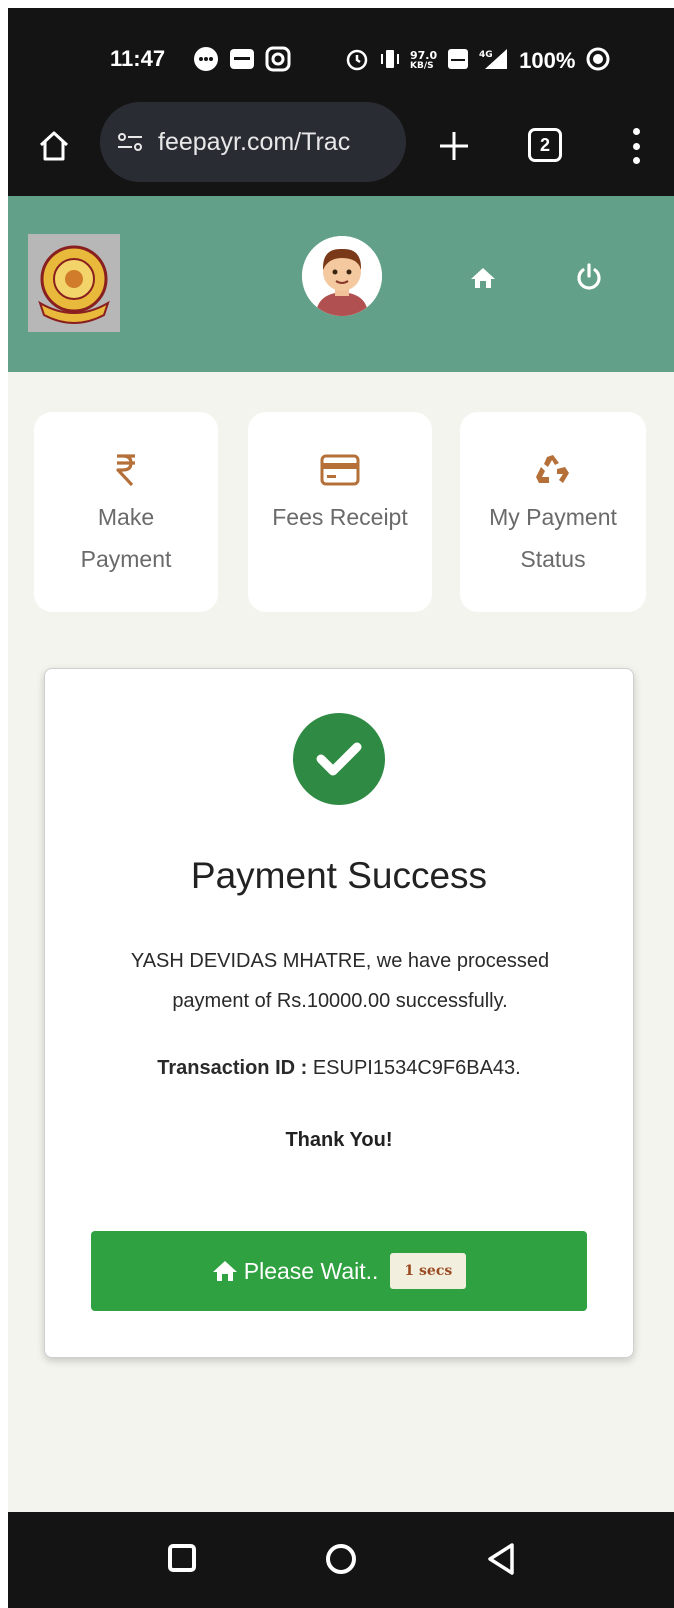  Describe the element at coordinates (390, 61) in the screenshot. I see `vibrate-icon` at that location.